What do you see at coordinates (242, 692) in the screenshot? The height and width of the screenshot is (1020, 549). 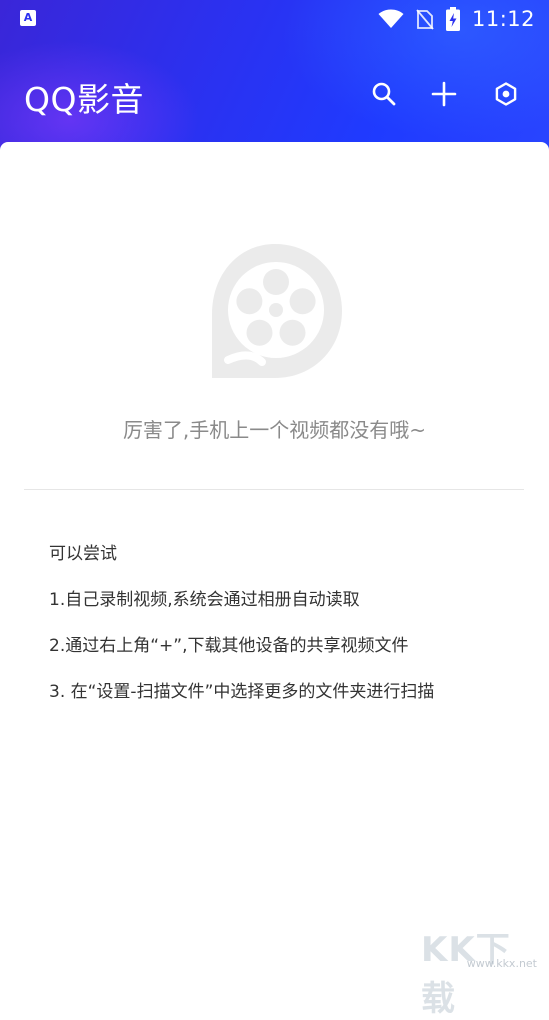 I see `tip-item: 3. 在“设置-扫描文件”中选择更多的文件夹进行扫描` at bounding box center [242, 692].